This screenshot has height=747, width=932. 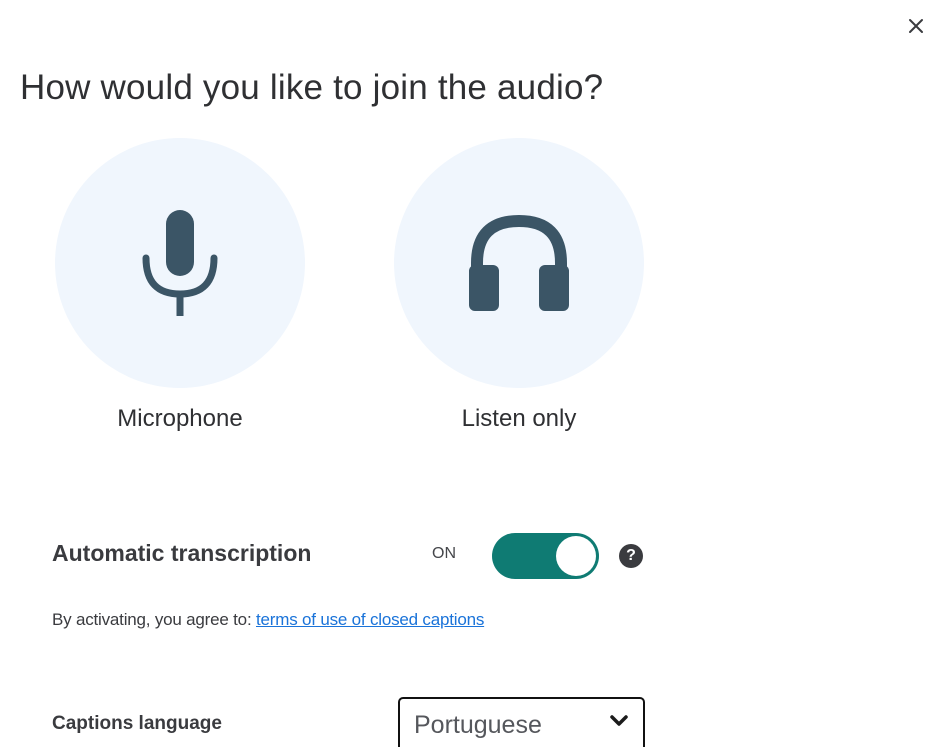 What do you see at coordinates (478, 724) in the screenshot?
I see `captions-language-value: Portuguese` at bounding box center [478, 724].